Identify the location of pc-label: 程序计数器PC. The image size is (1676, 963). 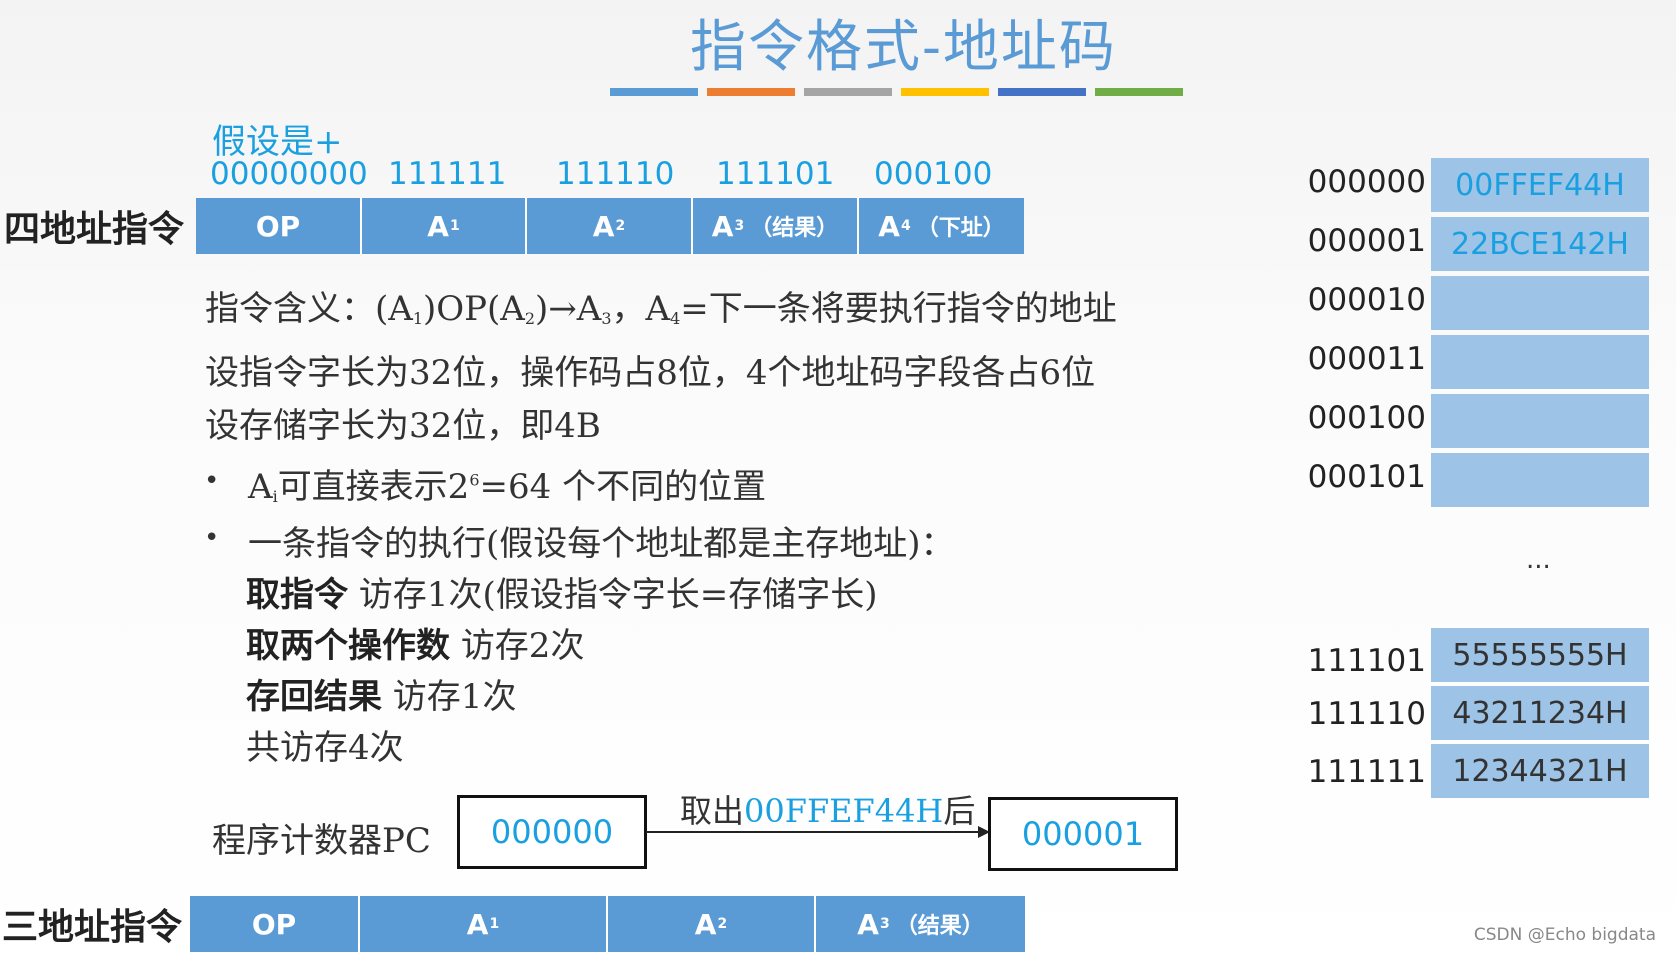
(321, 841).